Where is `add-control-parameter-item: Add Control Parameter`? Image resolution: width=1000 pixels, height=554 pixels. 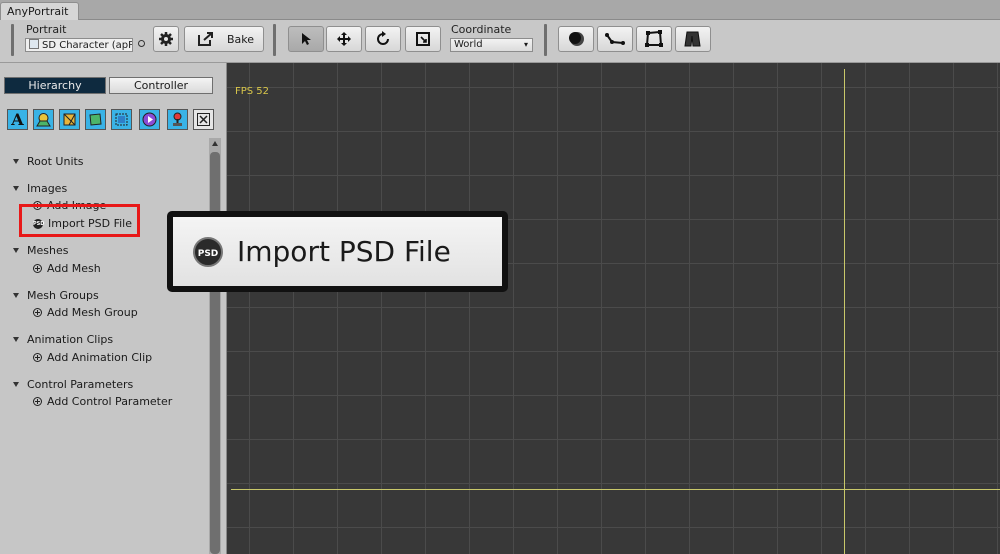 add-control-parameter-item: Add Control Parameter is located at coordinates (102, 401).